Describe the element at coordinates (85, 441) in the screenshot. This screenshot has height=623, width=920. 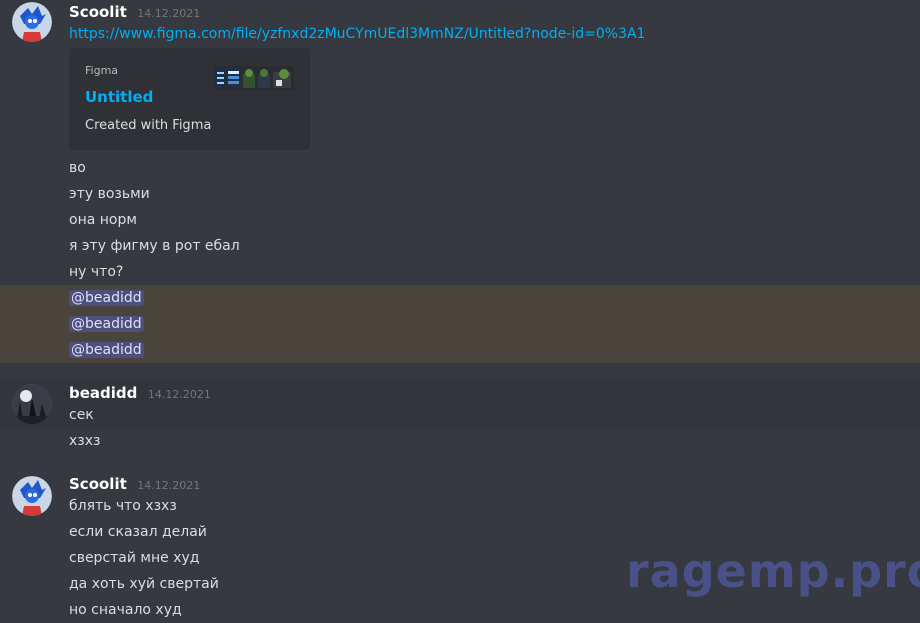
I see `message-line: хзхз` at that location.